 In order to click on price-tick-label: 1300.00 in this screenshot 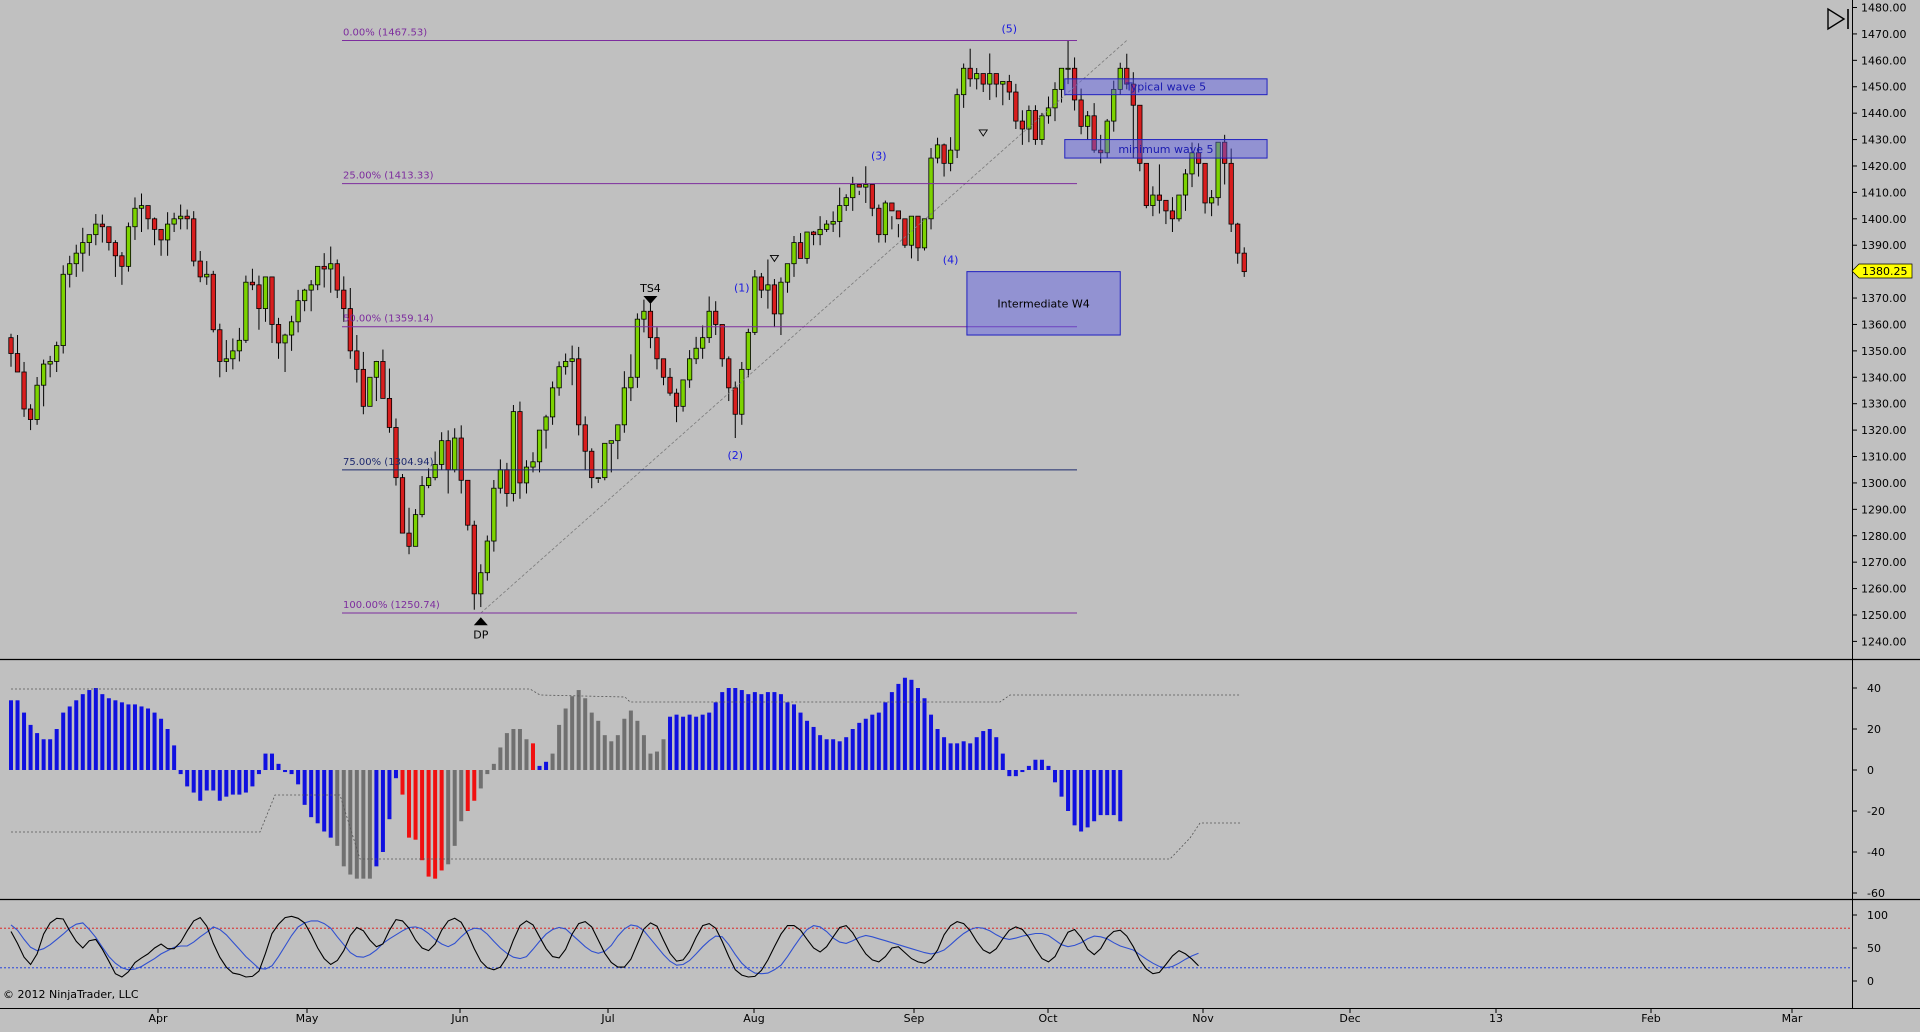, I will do `click(1884, 483)`.